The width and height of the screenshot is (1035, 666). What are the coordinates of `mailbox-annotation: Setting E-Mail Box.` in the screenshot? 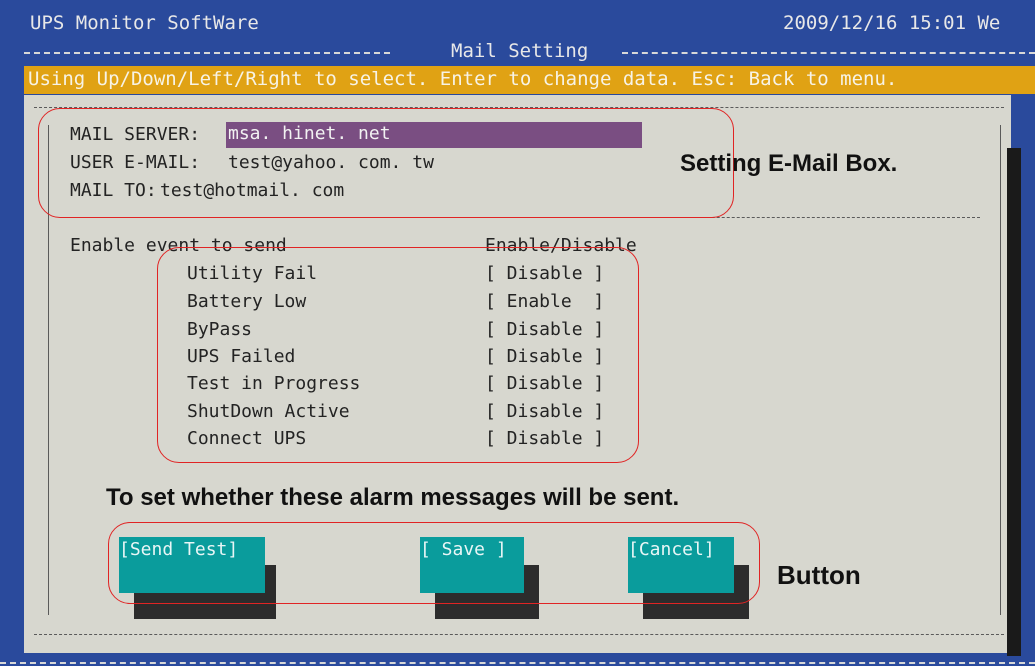 It's located at (789, 163).